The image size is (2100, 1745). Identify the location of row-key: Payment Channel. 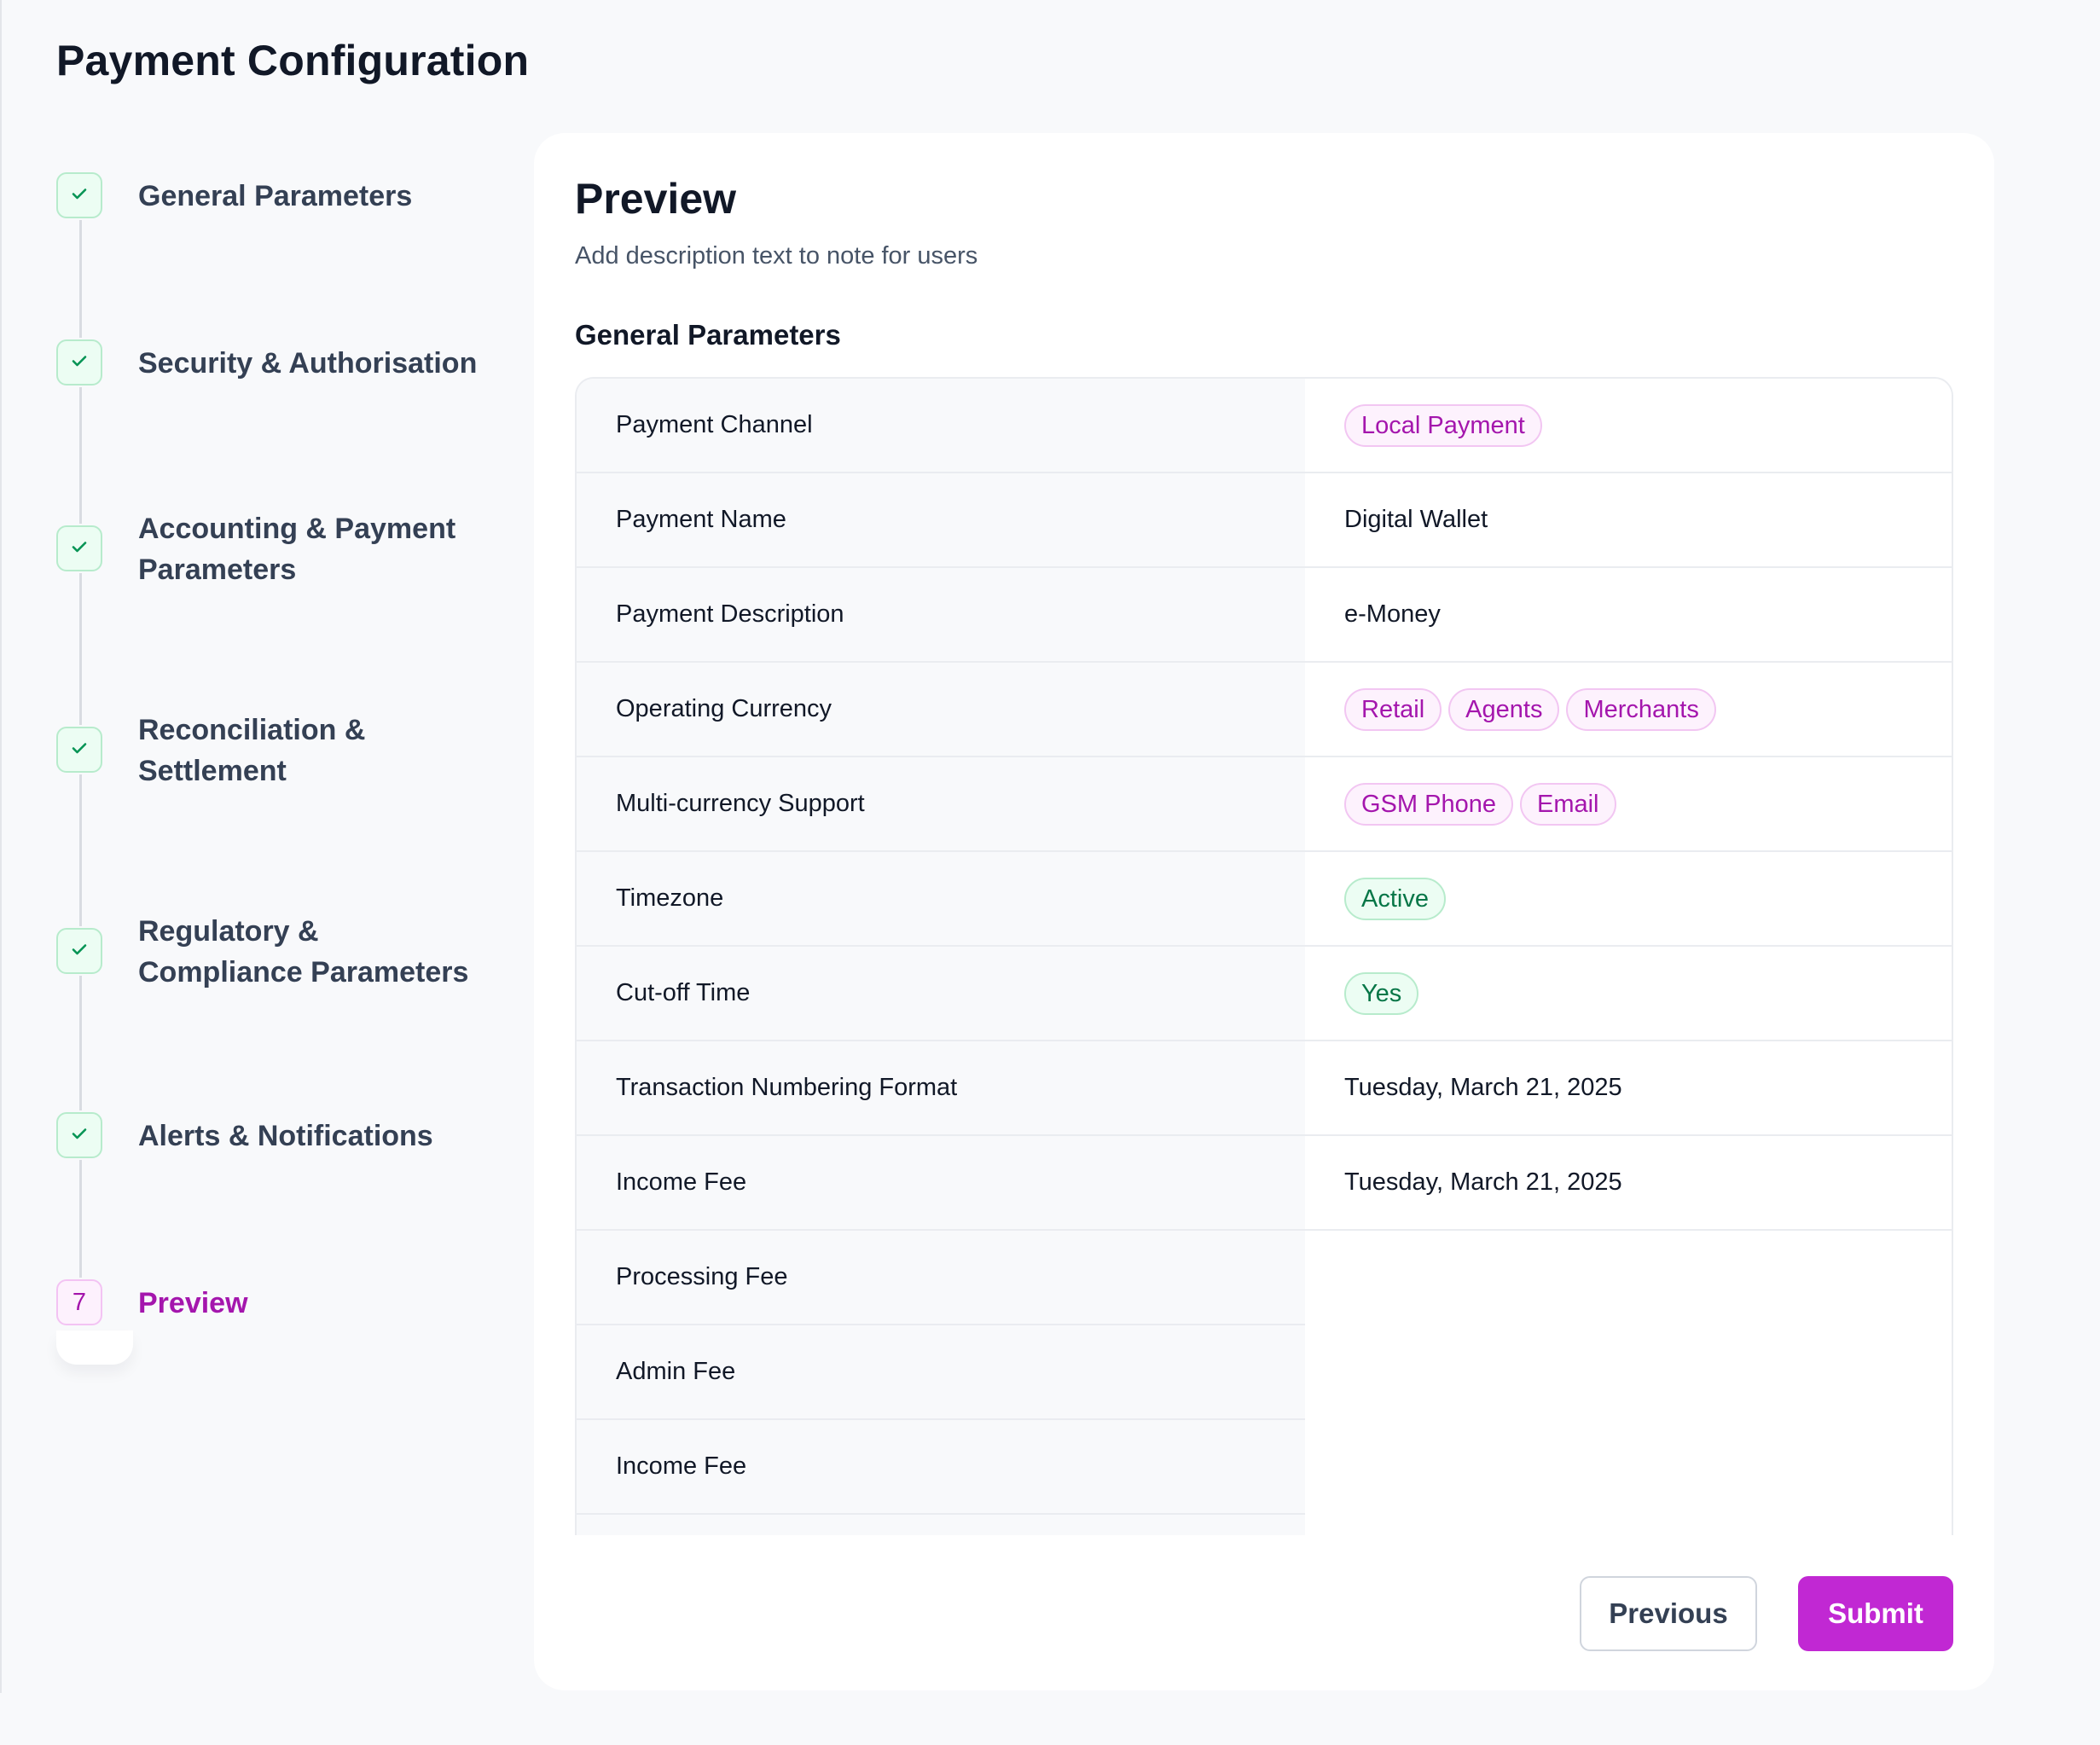
(941, 426).